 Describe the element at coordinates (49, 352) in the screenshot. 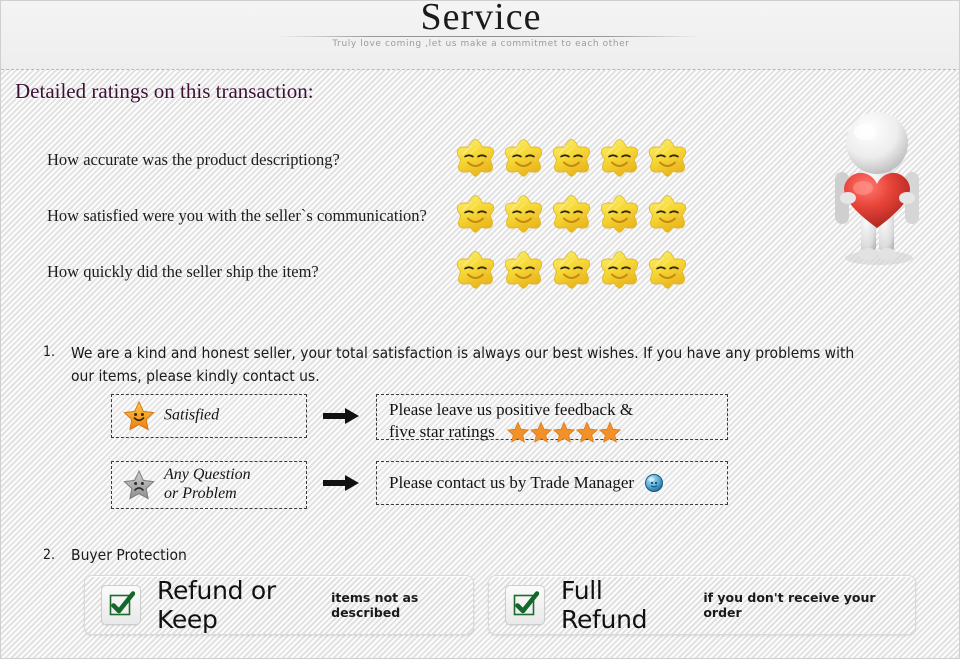

I see `note-item-1-number: 1.` at that location.